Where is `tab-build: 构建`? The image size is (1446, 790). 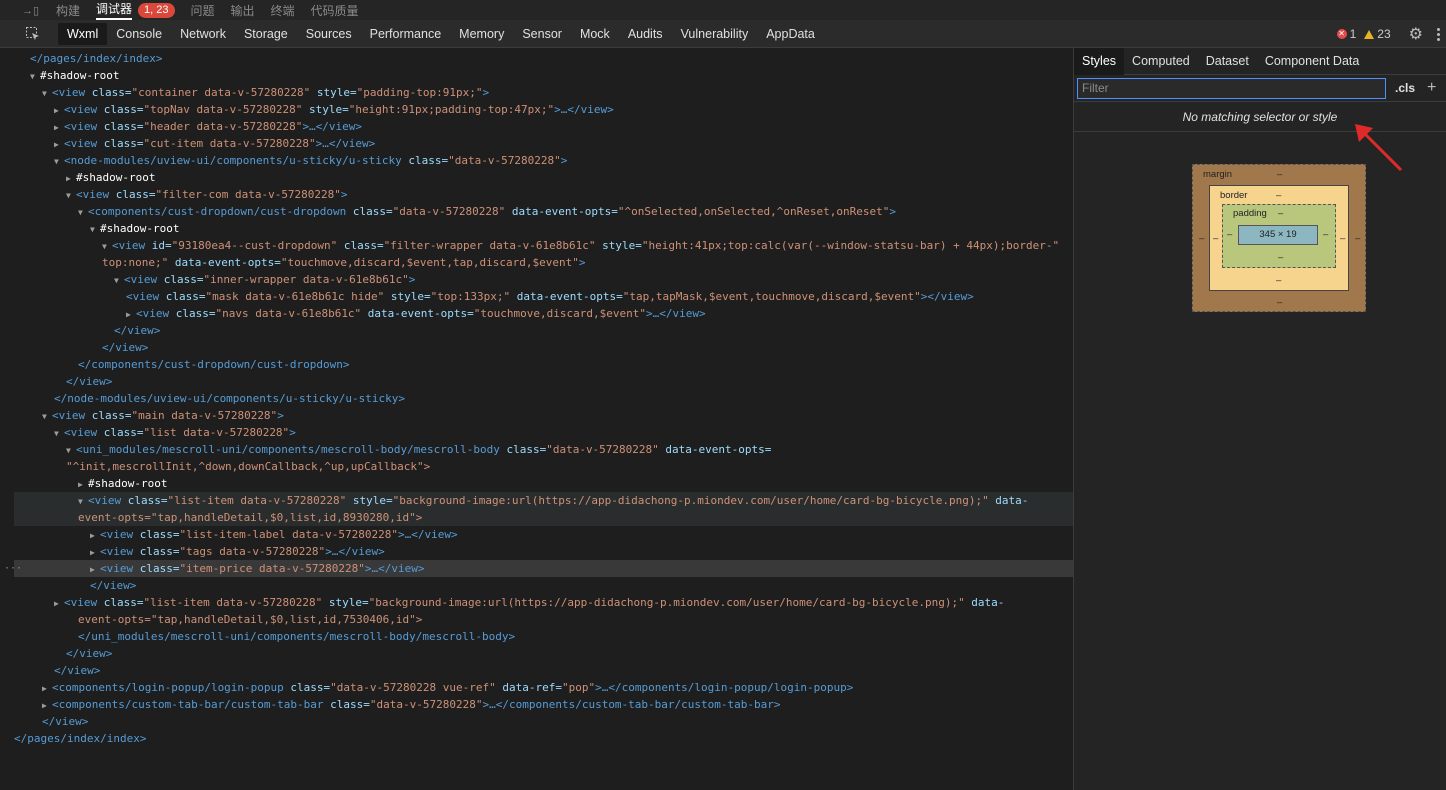
tab-build: 构建 is located at coordinates (68, 10).